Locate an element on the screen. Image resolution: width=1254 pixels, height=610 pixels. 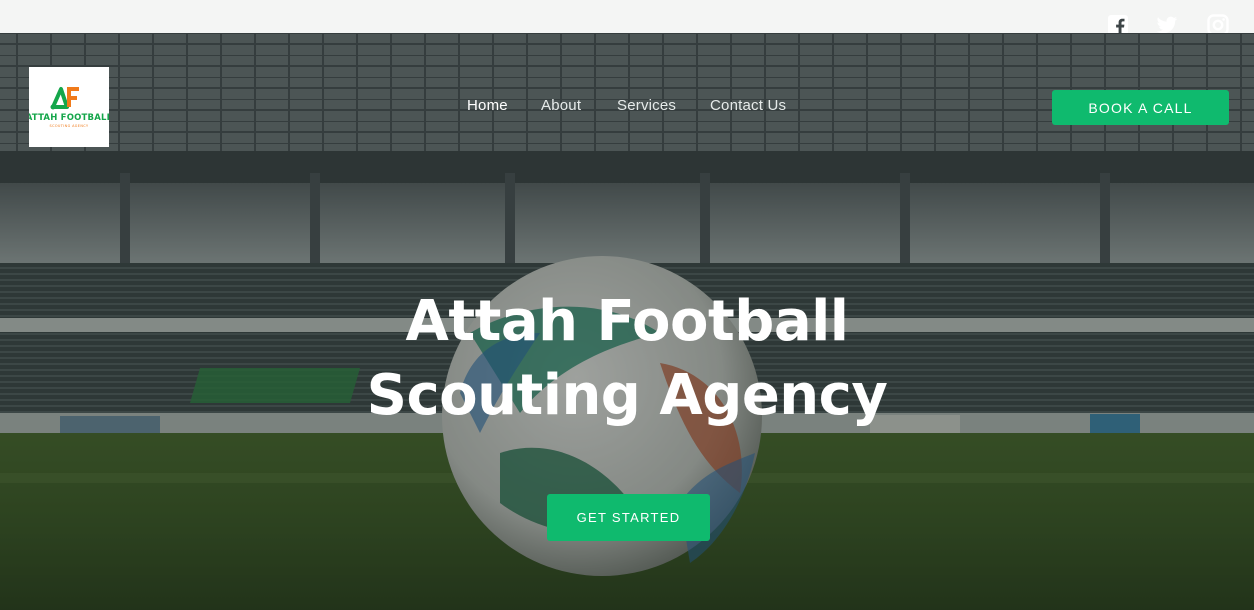
hero-title: Attah Football Scouting Agency is located at coordinates (627, 359).